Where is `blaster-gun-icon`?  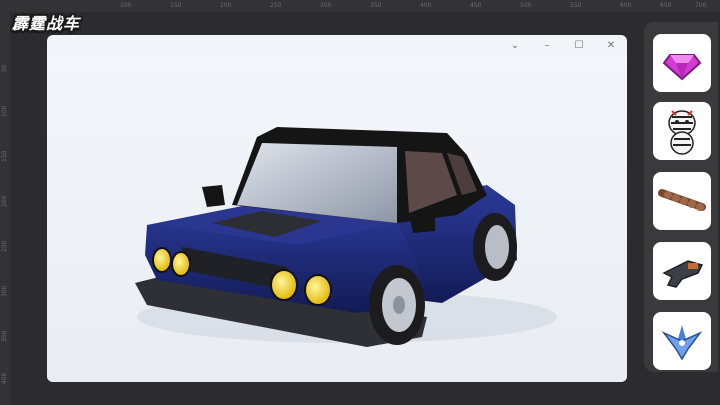
blaster-gun-icon is located at coordinates (683, 274).